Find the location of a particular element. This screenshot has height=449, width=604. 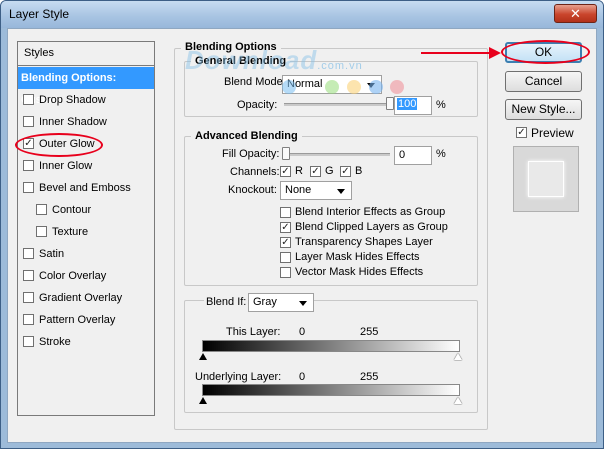

style-item-label: Pattern Overlay is located at coordinates (77, 320).